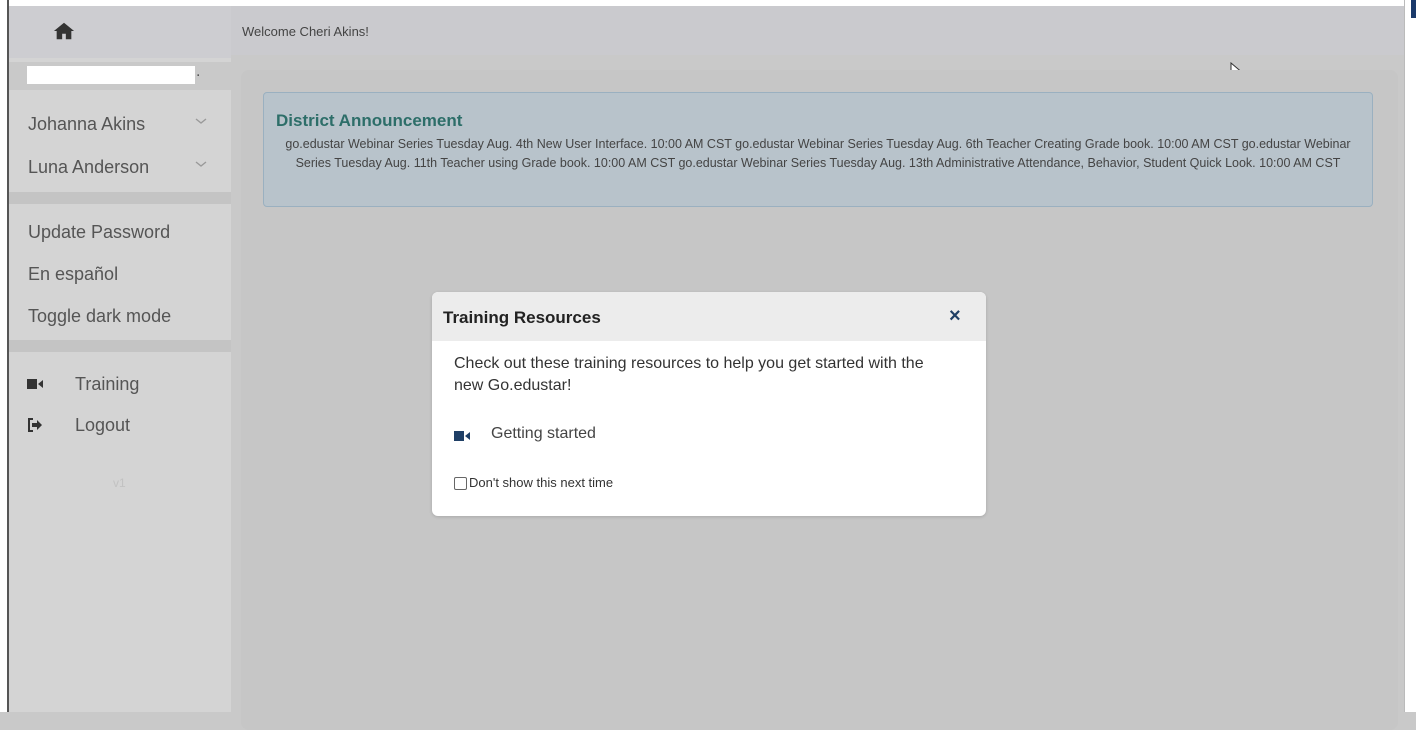 The width and height of the screenshot is (1416, 730). What do you see at coordinates (1410, 356) in the screenshot?
I see `window-right-edge` at bounding box center [1410, 356].